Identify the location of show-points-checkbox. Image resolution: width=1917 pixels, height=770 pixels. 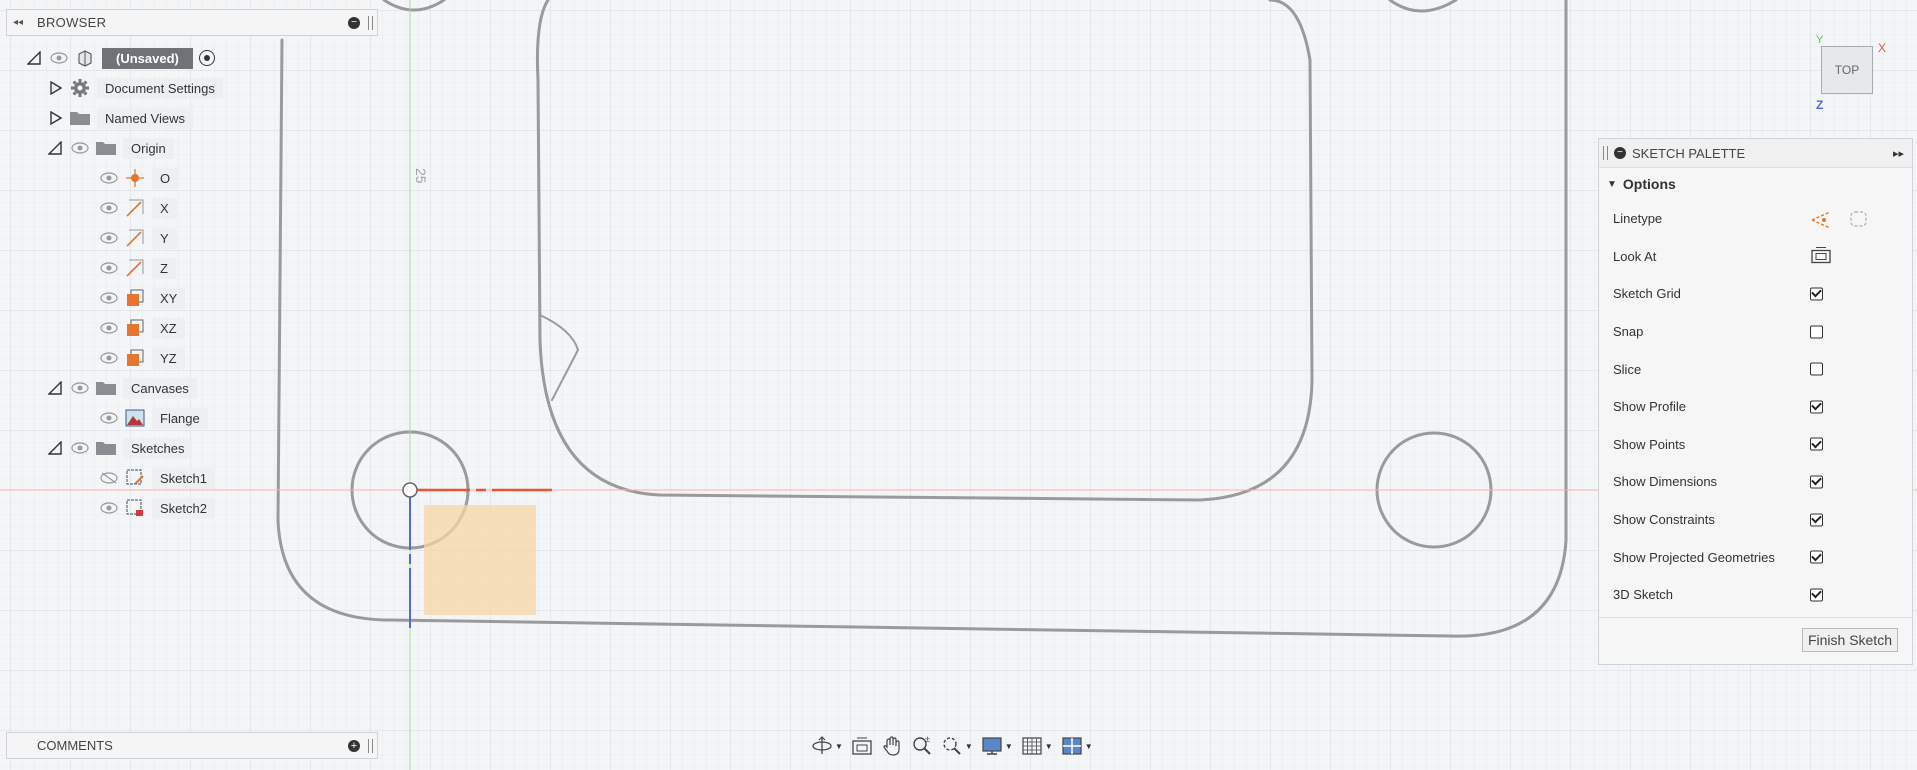
(1816, 444).